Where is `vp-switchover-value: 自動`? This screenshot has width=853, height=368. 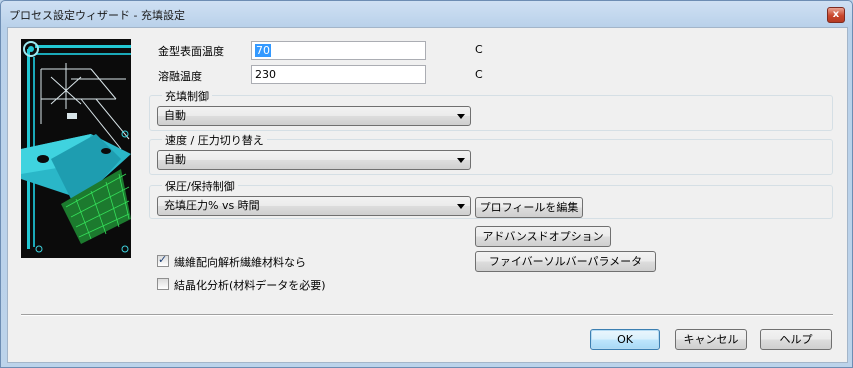
vp-switchover-value: 自動 is located at coordinates (175, 159).